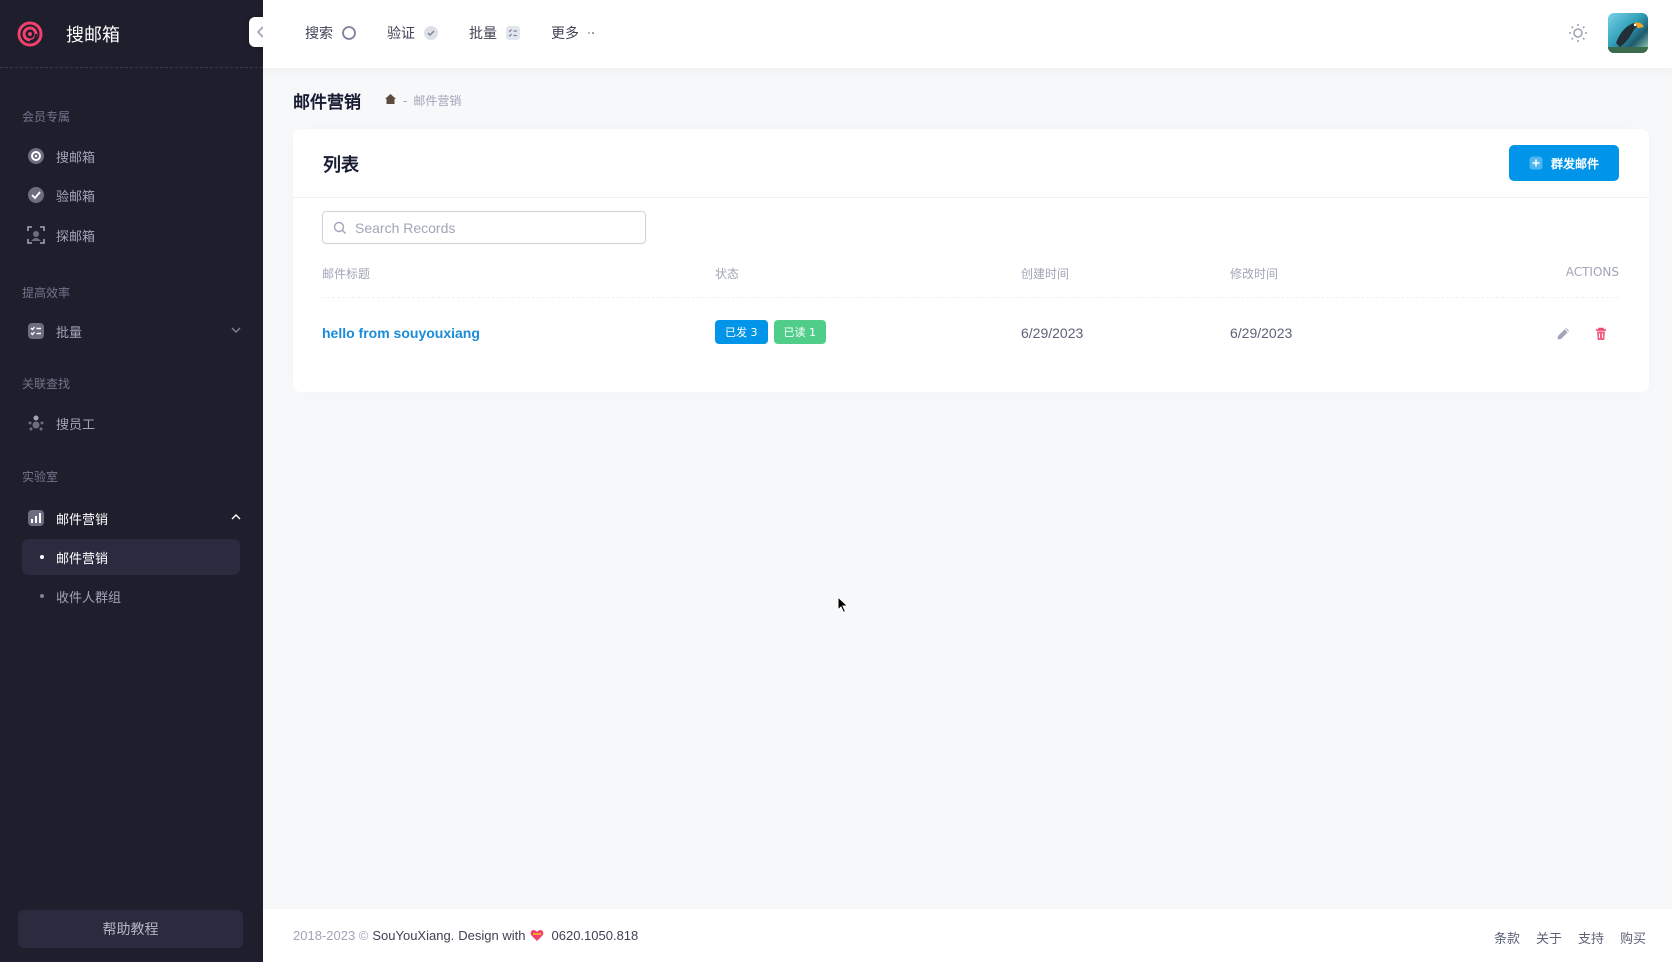 This screenshot has width=1672, height=962. I want to click on search-icon, so click(339, 227).